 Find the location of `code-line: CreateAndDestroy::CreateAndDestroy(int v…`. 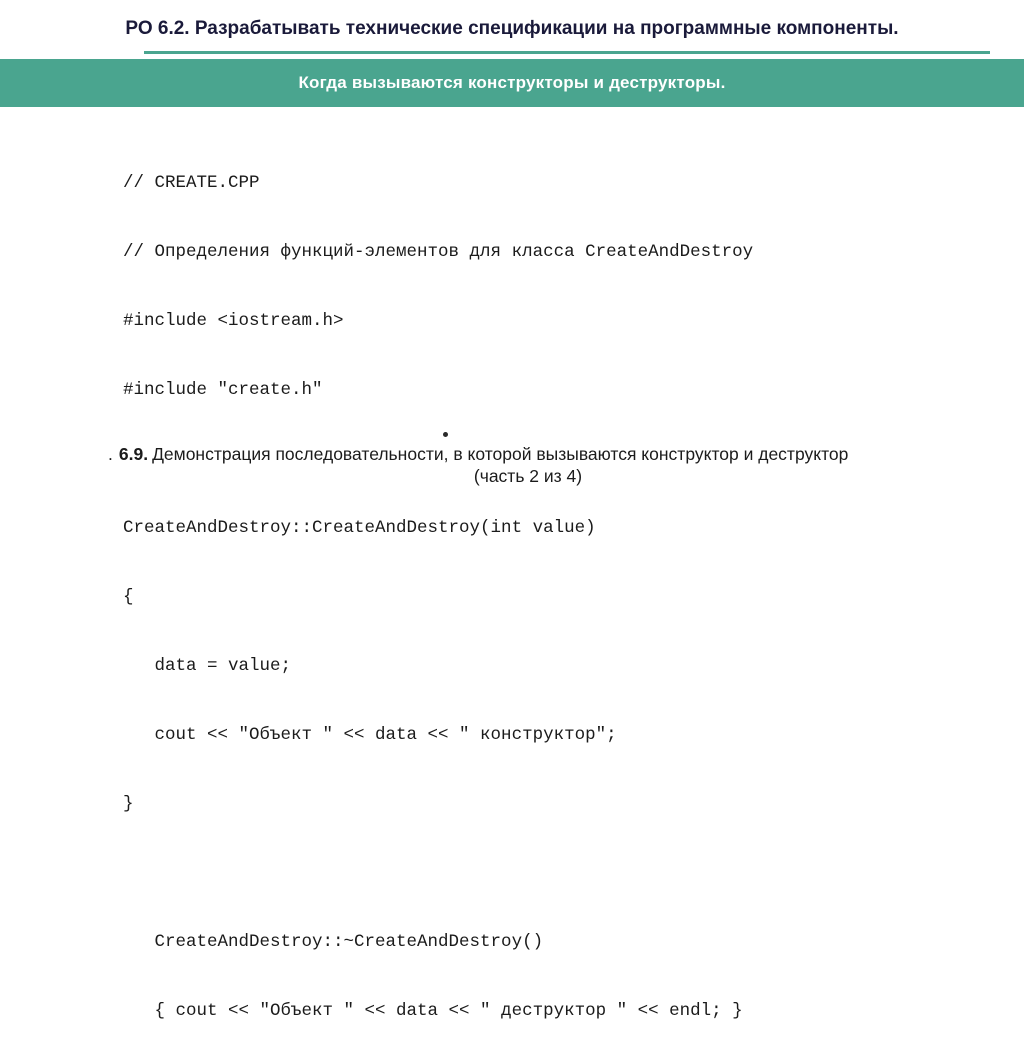

code-line: CreateAndDestroy::CreateAndDestroy(int v… is located at coordinates (359, 528).